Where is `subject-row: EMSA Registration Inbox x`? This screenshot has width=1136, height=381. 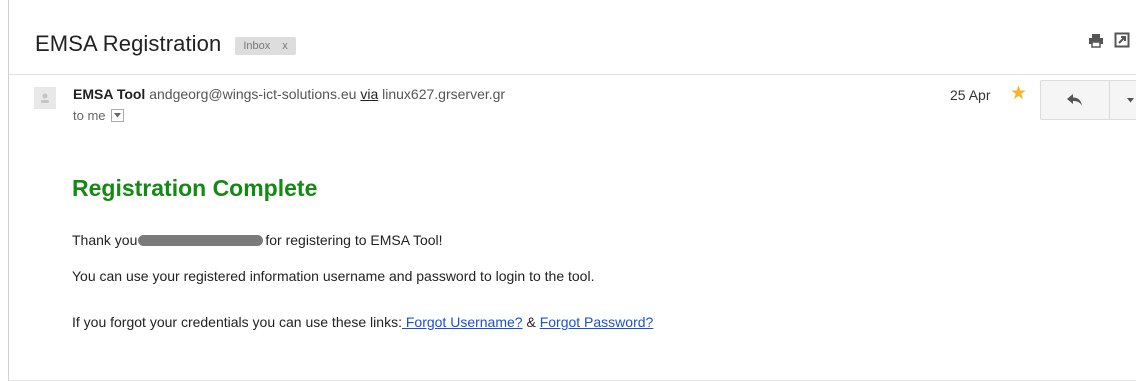
subject-row: EMSA Registration Inbox x is located at coordinates (165, 44).